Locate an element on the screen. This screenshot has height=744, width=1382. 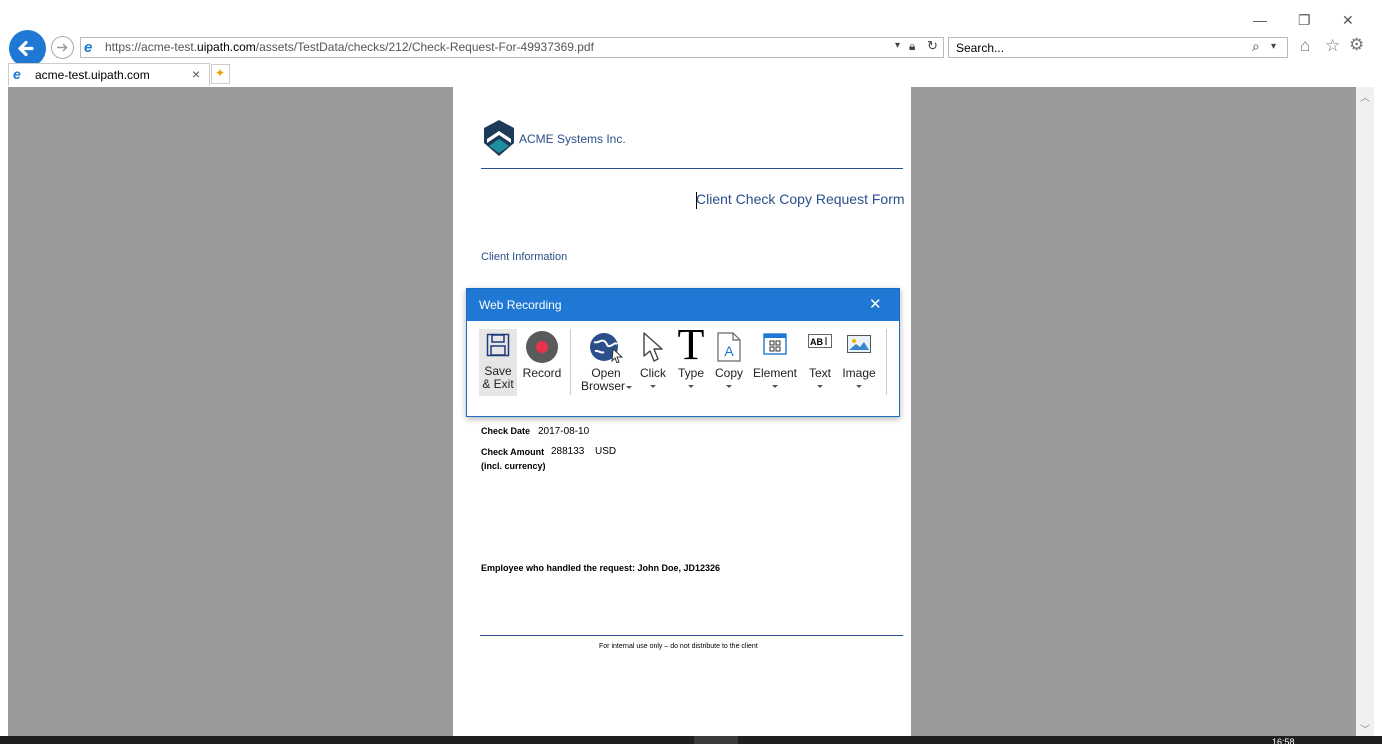
copy-document-icon: A is located at coordinates (729, 347).